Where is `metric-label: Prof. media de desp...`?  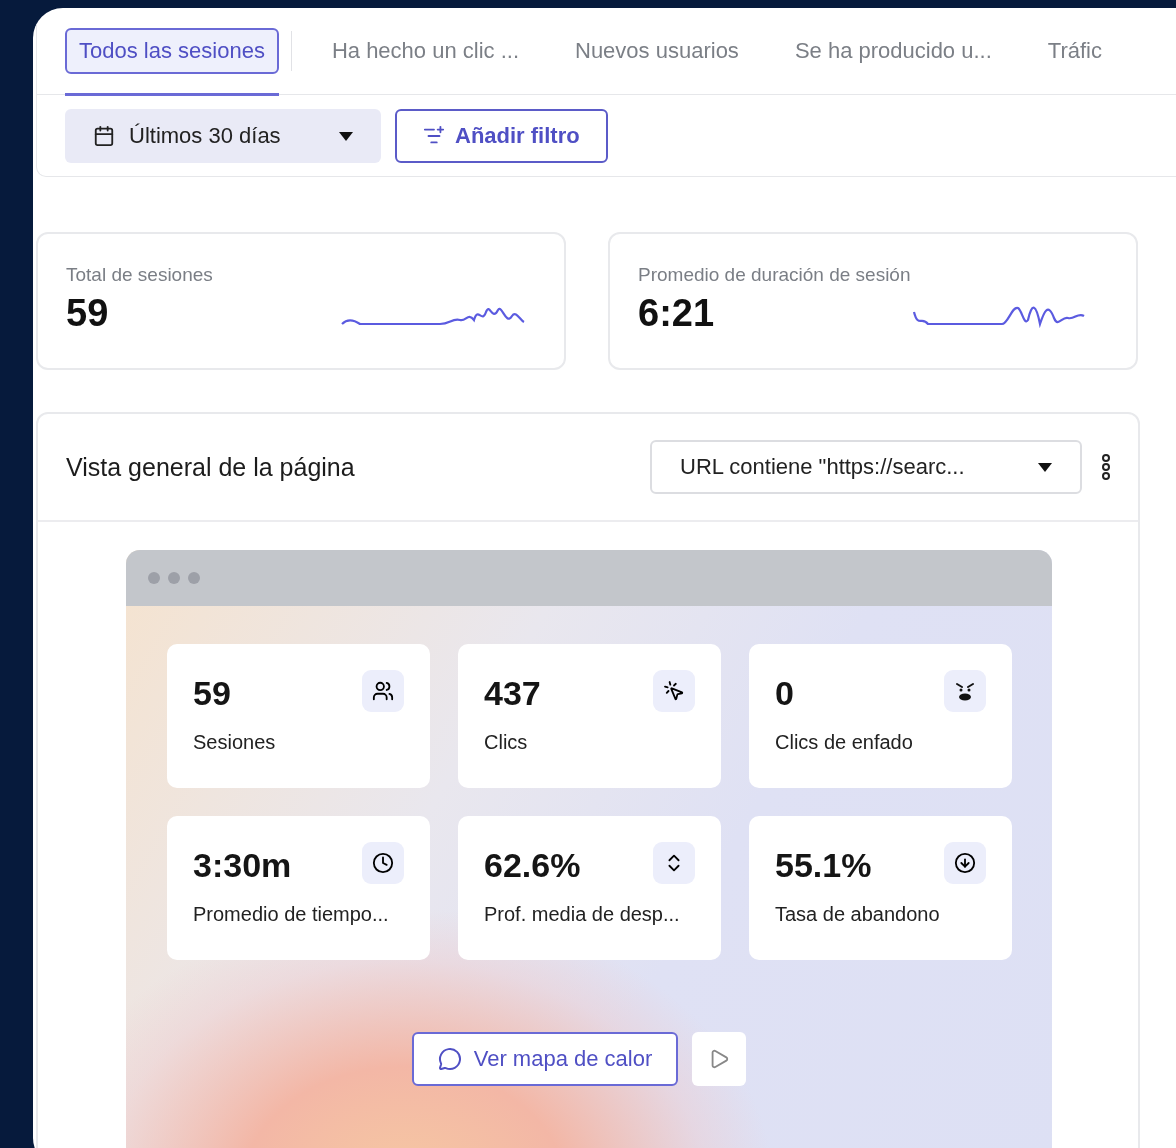 metric-label: Prof. media de desp... is located at coordinates (582, 914).